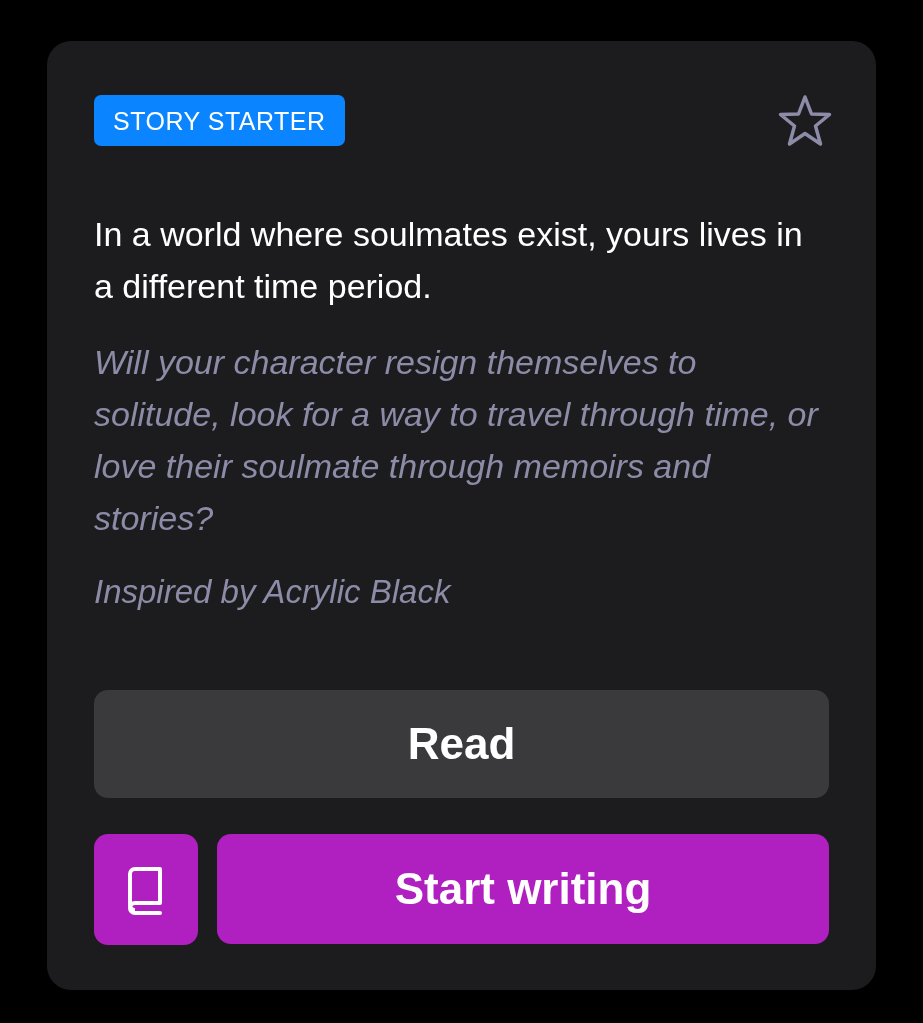 This screenshot has width=923, height=1023. What do you see at coordinates (273, 592) in the screenshot?
I see `credit-text: Inspired by Acrylic Black` at bounding box center [273, 592].